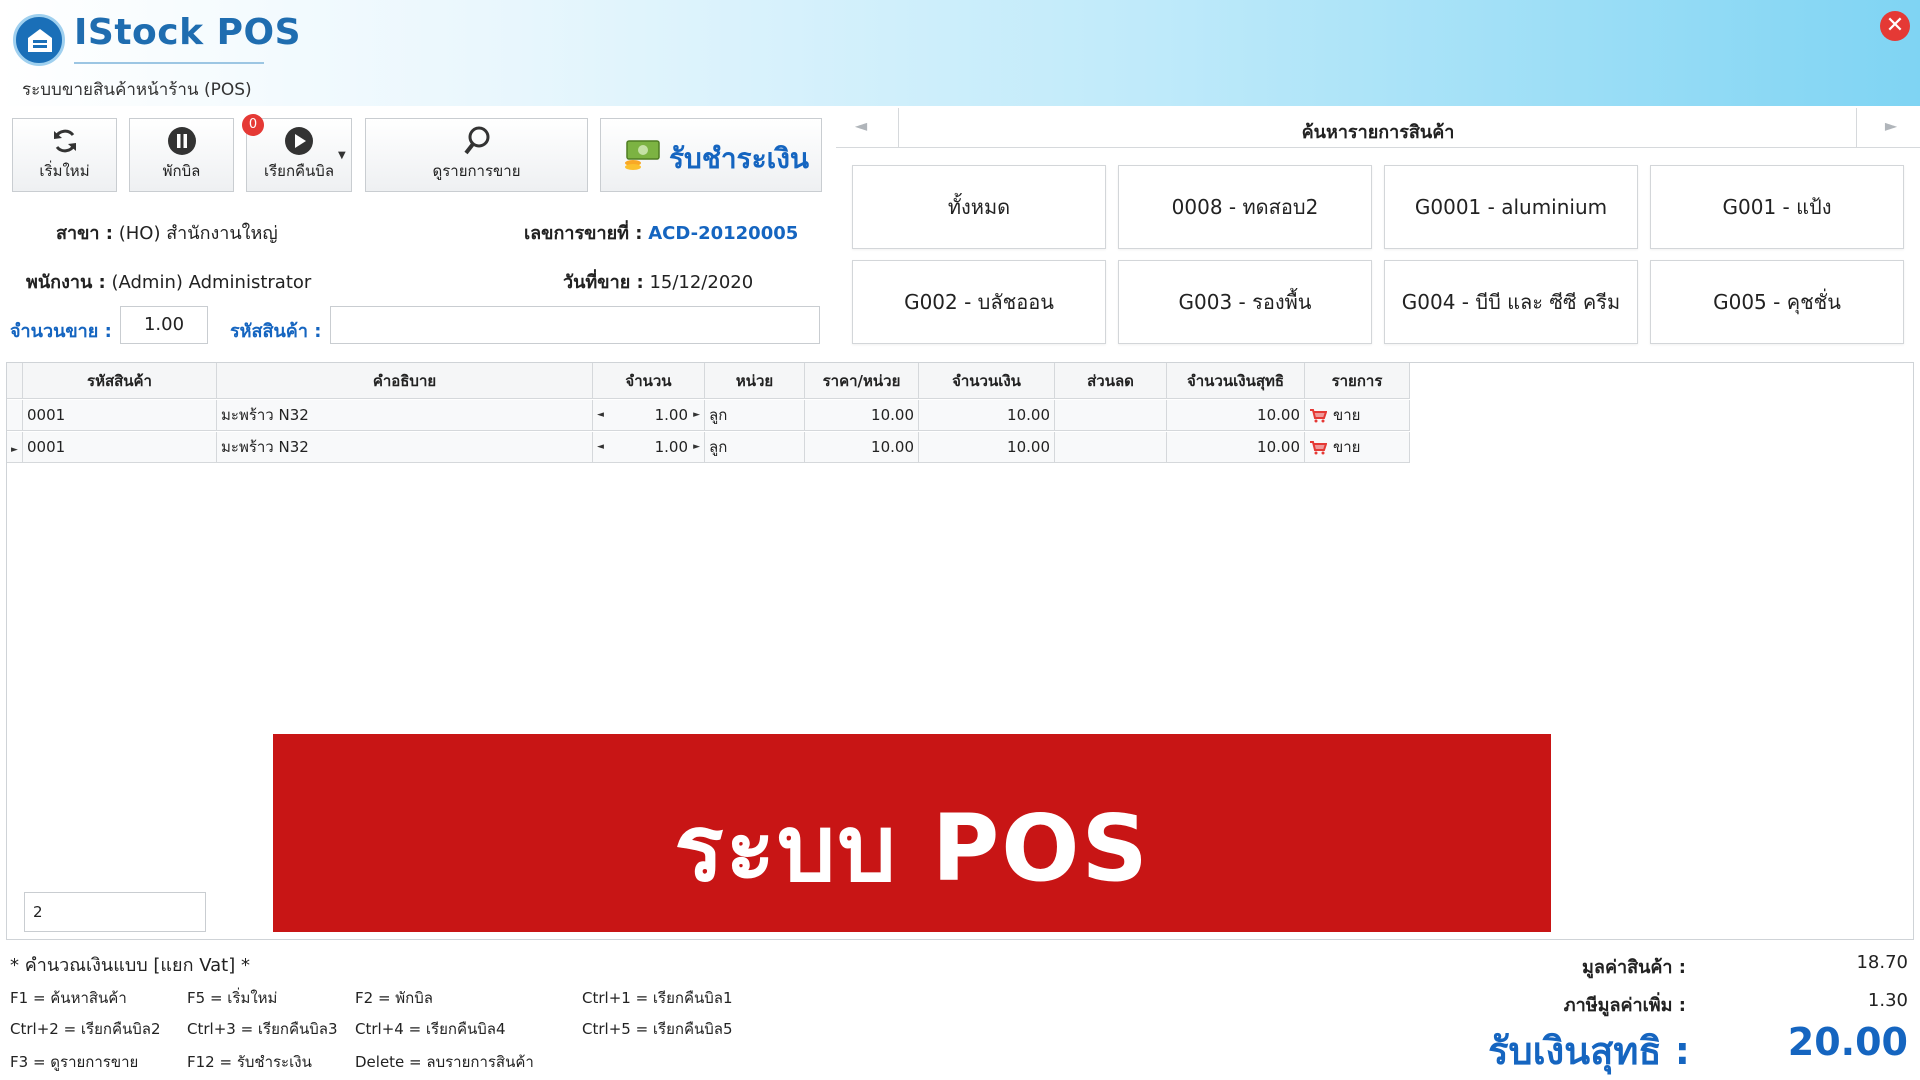  Describe the element at coordinates (232, 998) in the screenshot. I see `hotkey-hint: F5 = เริ่มใหม่` at that location.